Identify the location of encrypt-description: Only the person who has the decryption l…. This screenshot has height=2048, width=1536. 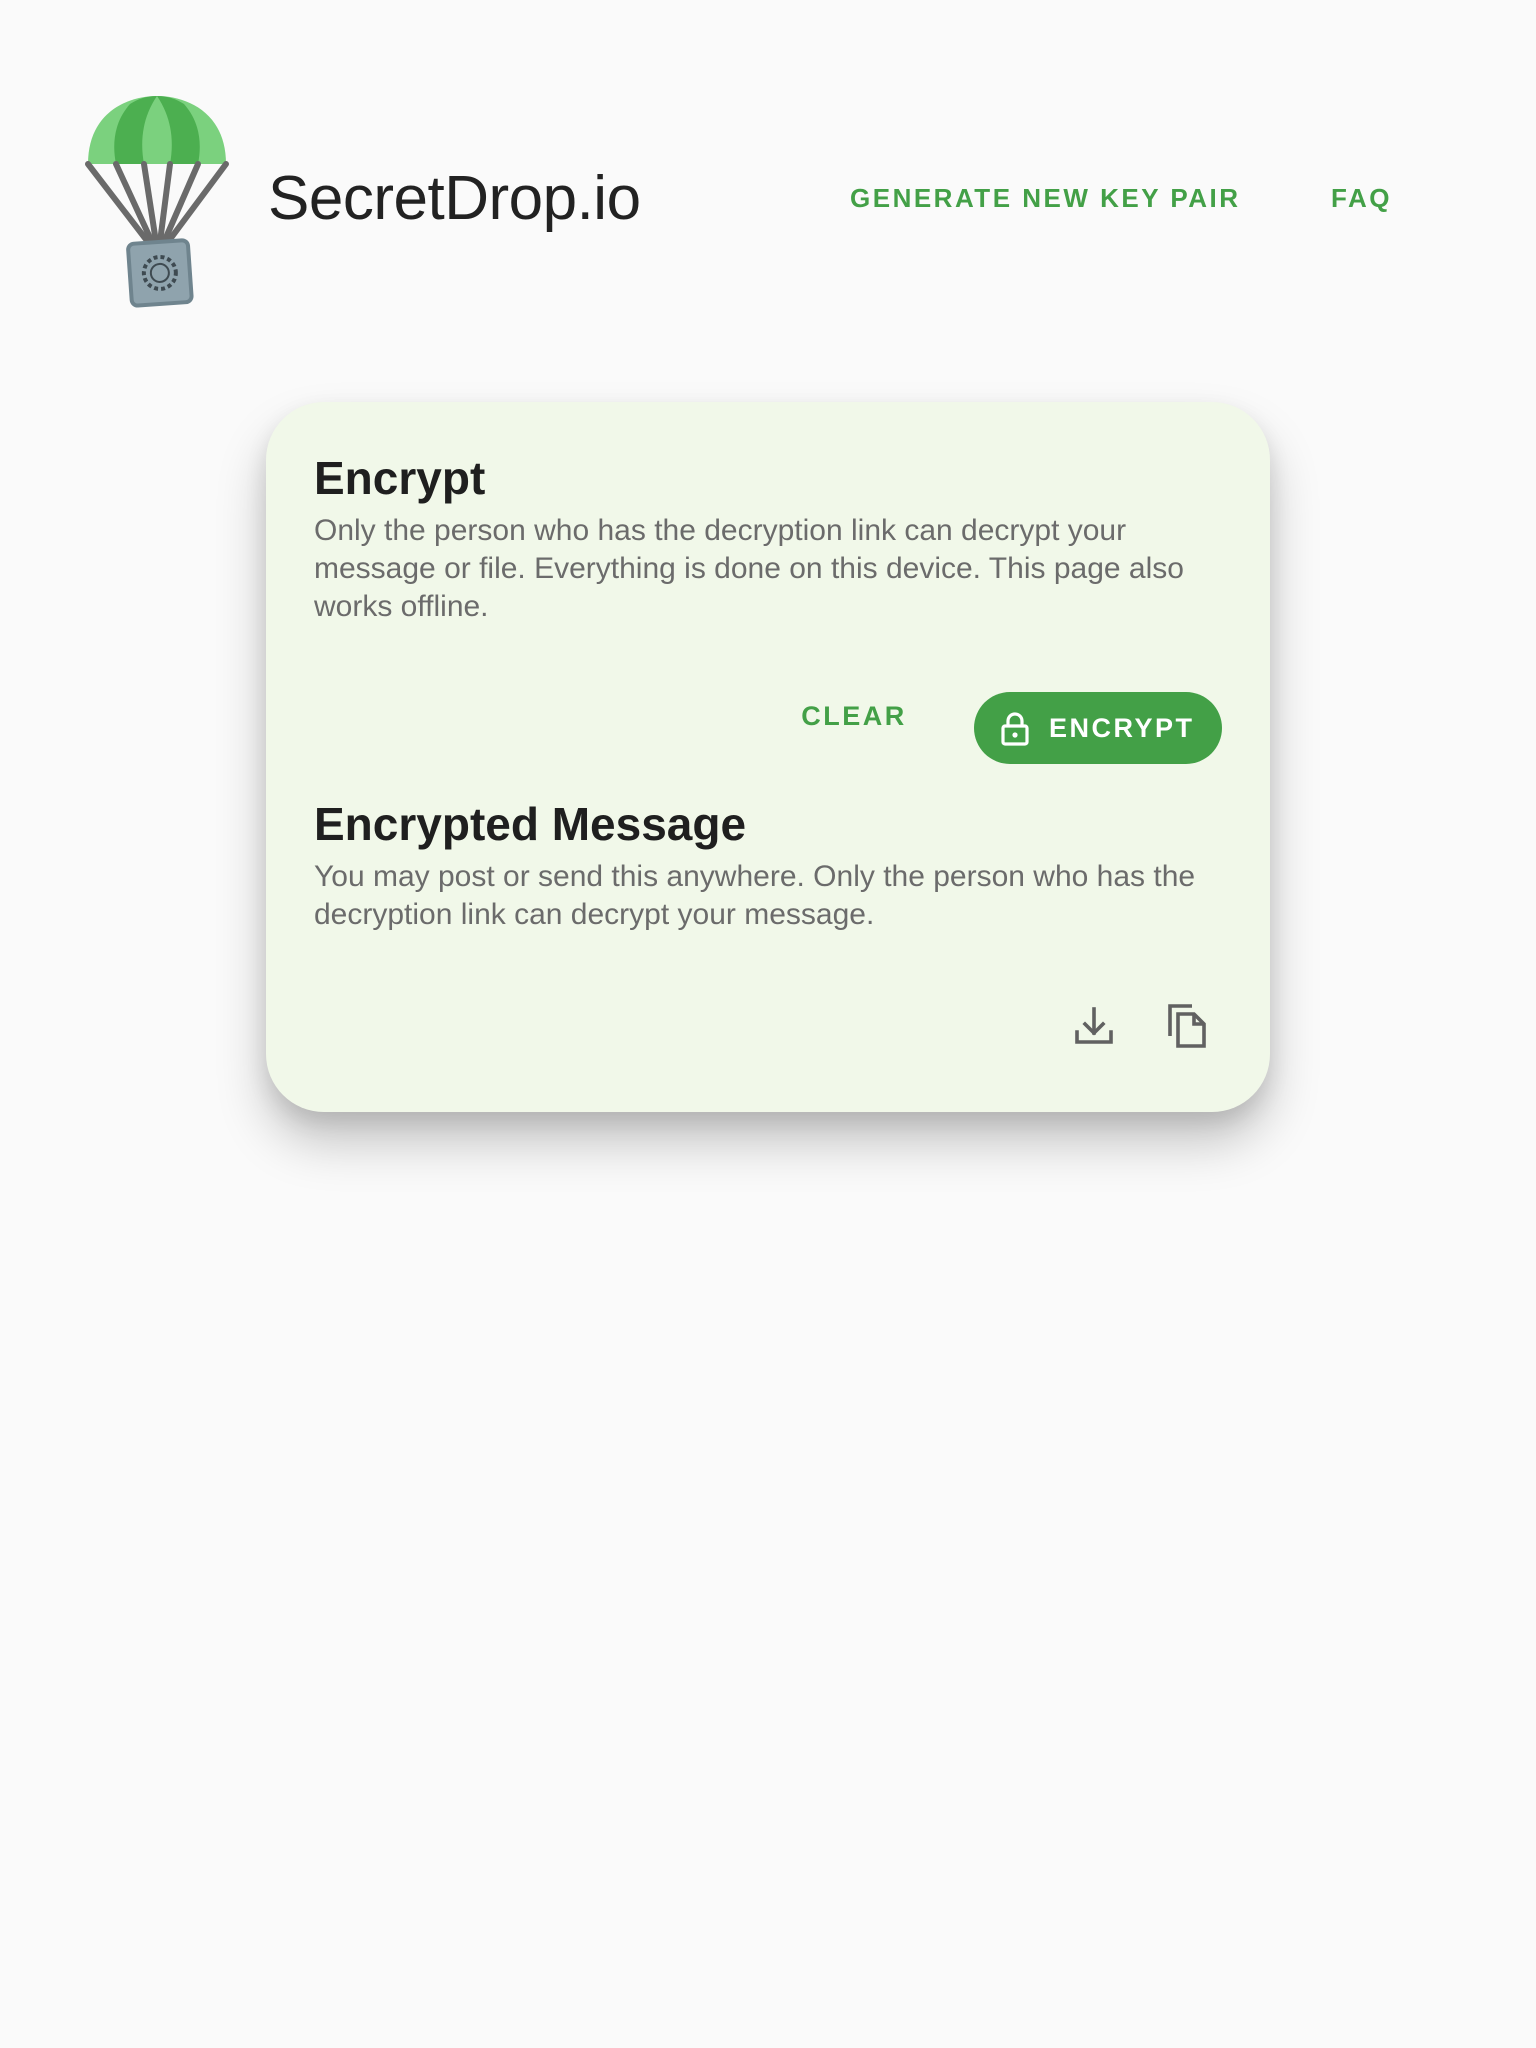
(749, 568).